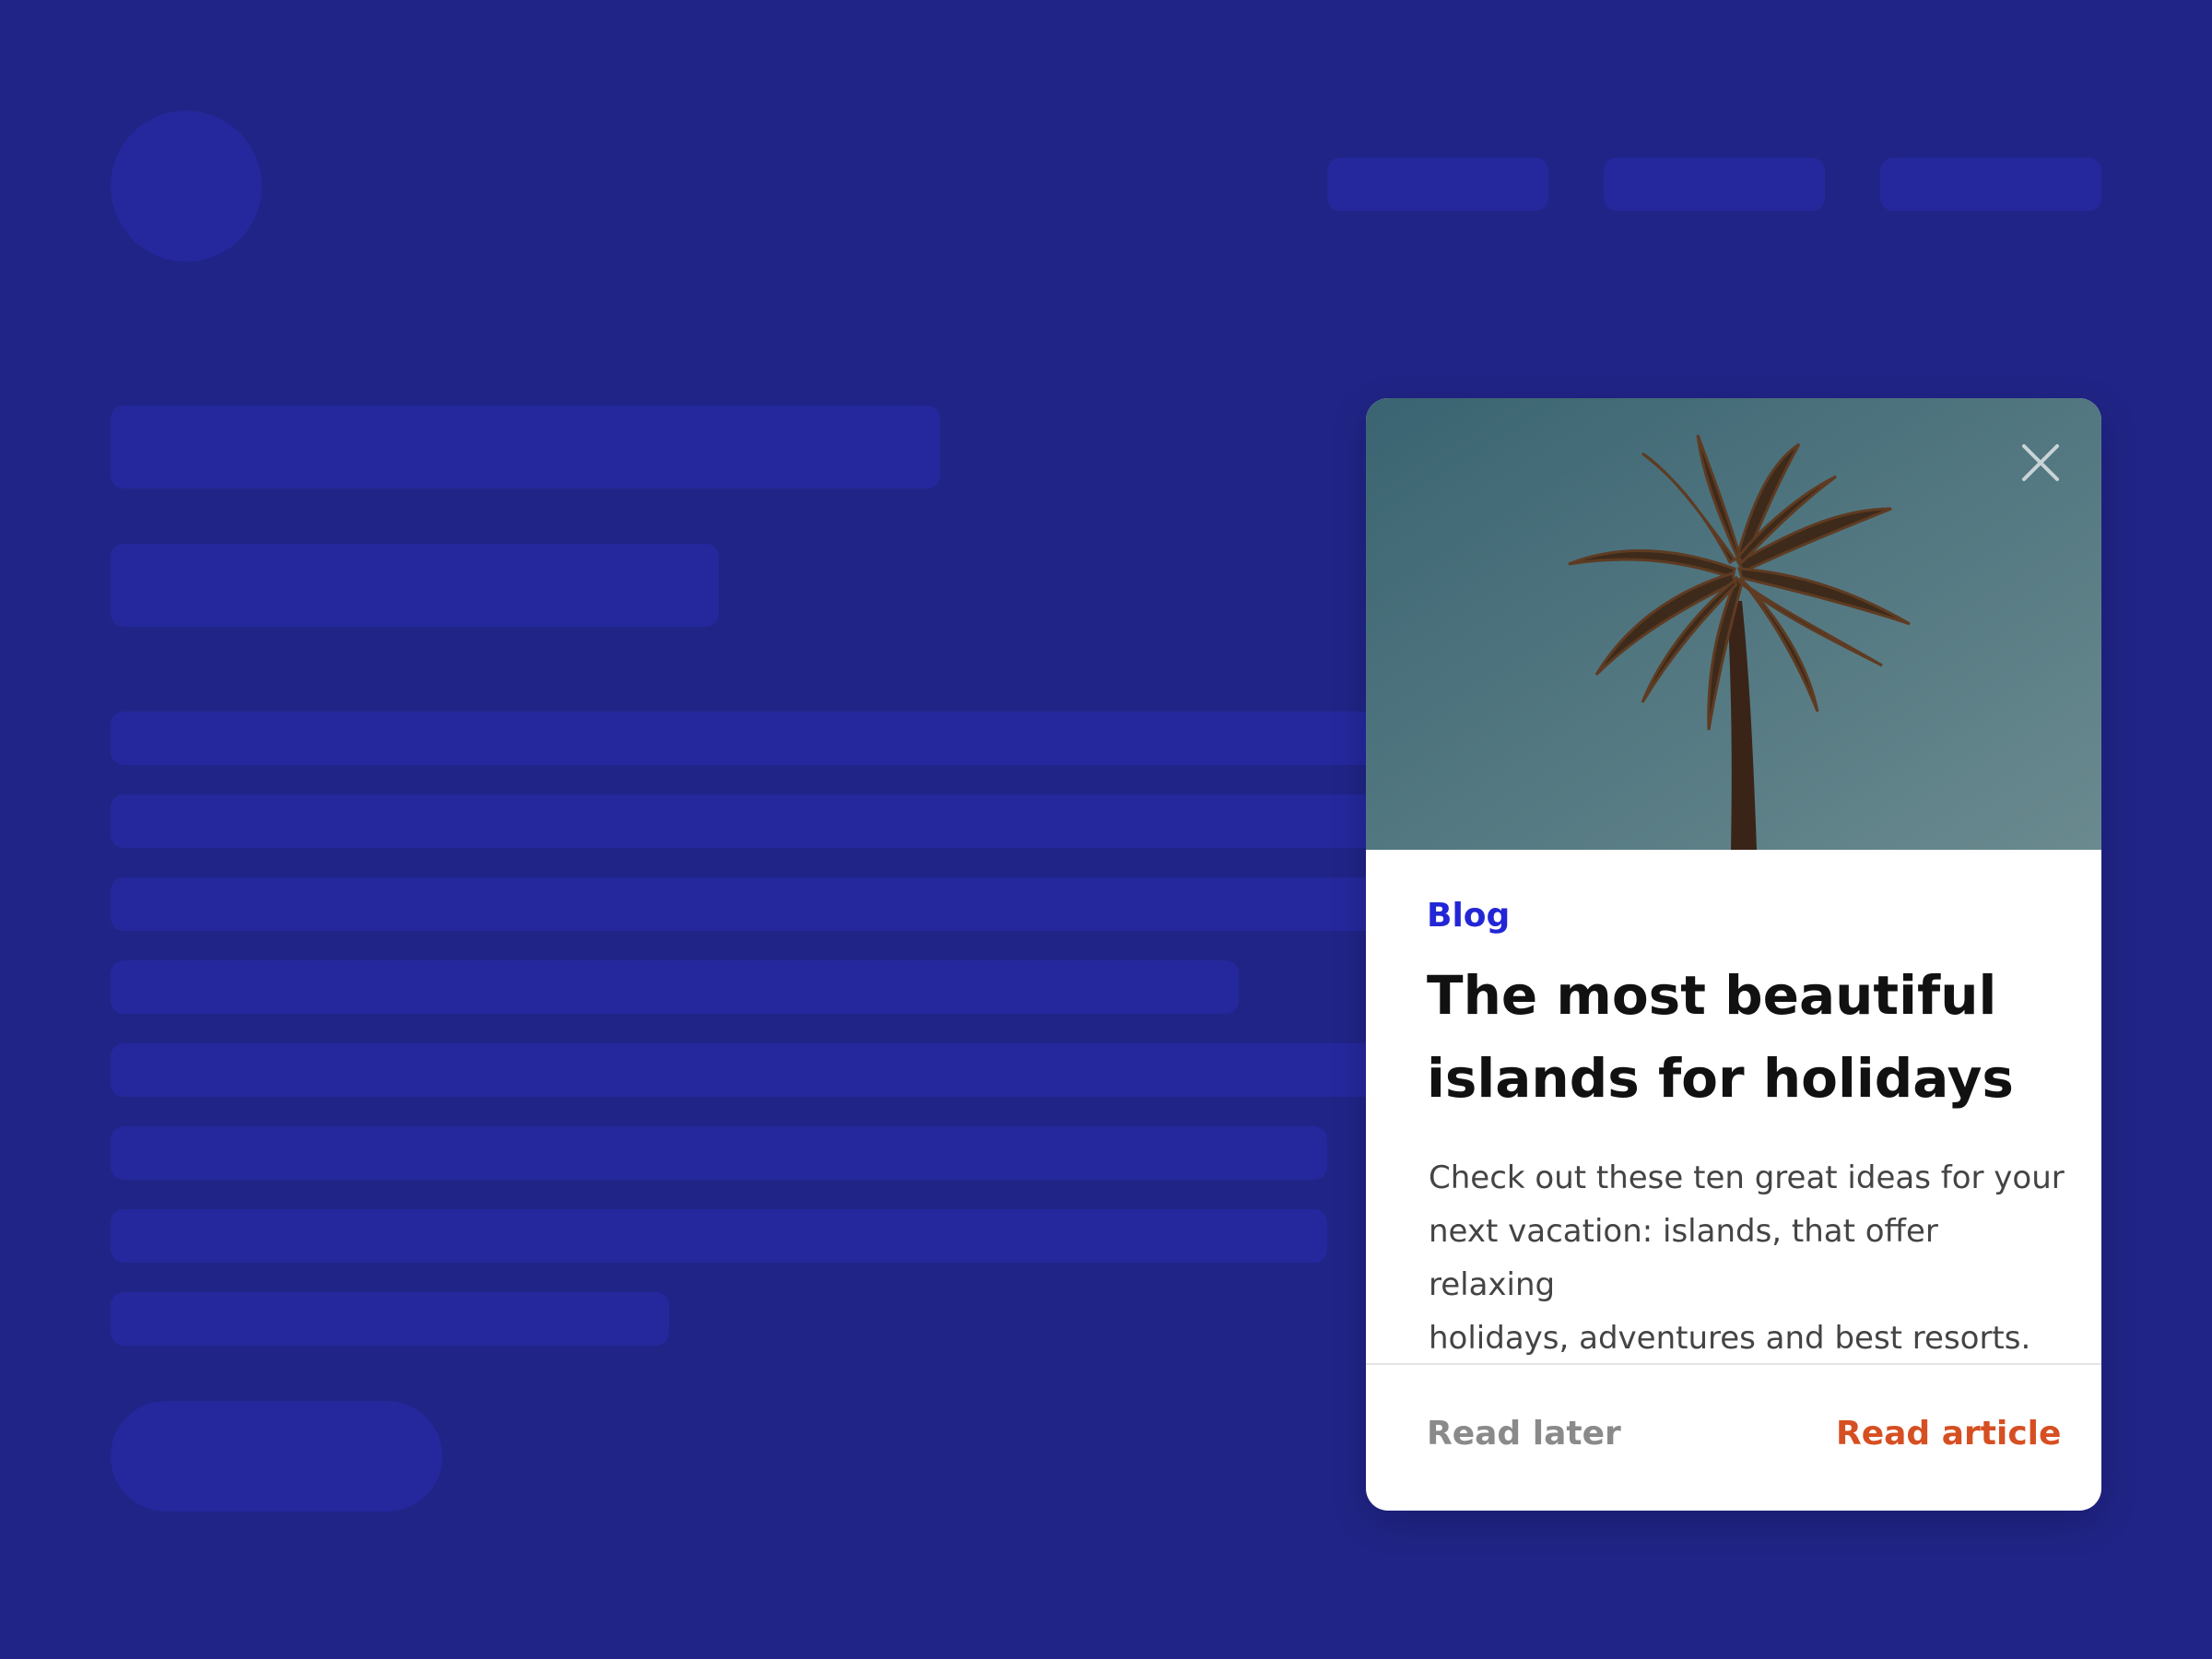 The width and height of the screenshot is (2212, 1659). I want to click on read-article-button: Read article, so click(1948, 1434).